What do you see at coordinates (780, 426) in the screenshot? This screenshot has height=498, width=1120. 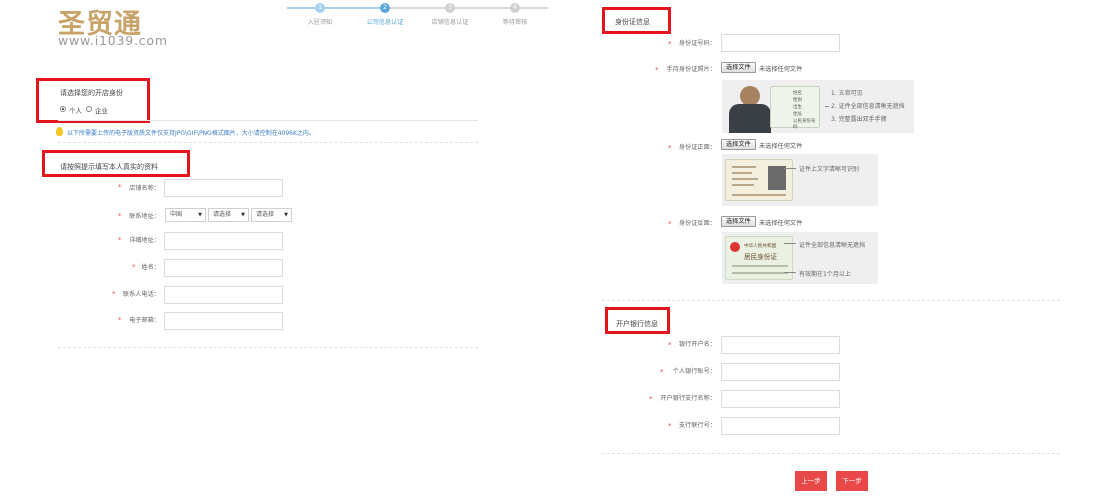 I see `branch-code-input` at bounding box center [780, 426].